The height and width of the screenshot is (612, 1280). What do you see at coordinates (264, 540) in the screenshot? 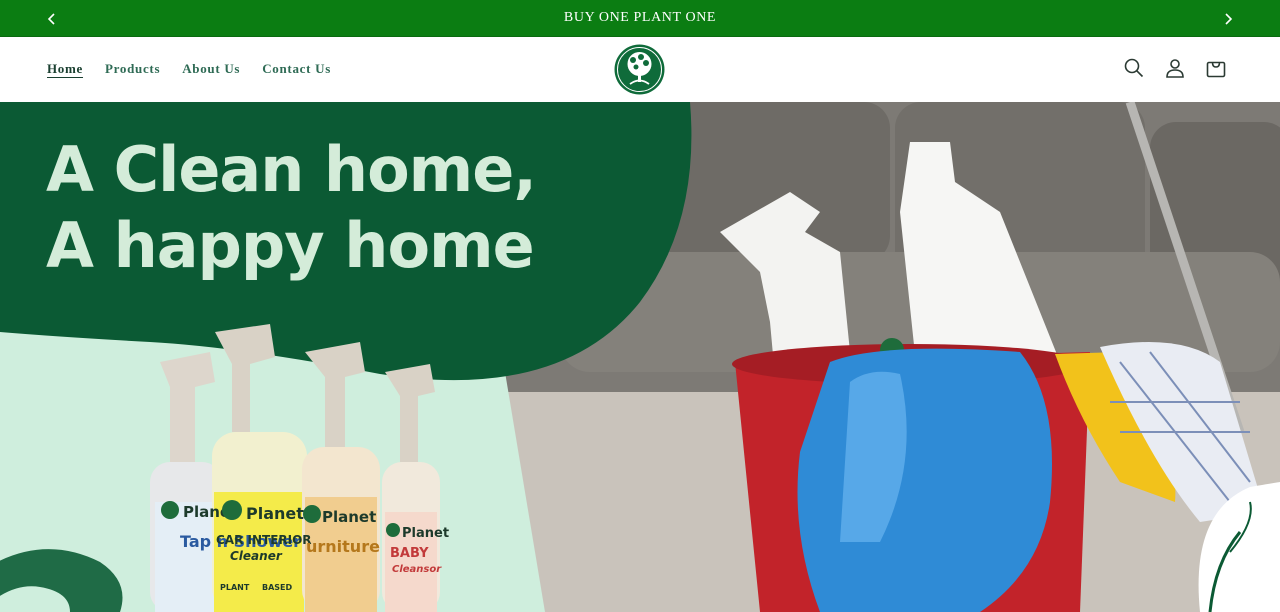
I see `svg-text: CAR INTERIOR` at bounding box center [264, 540].